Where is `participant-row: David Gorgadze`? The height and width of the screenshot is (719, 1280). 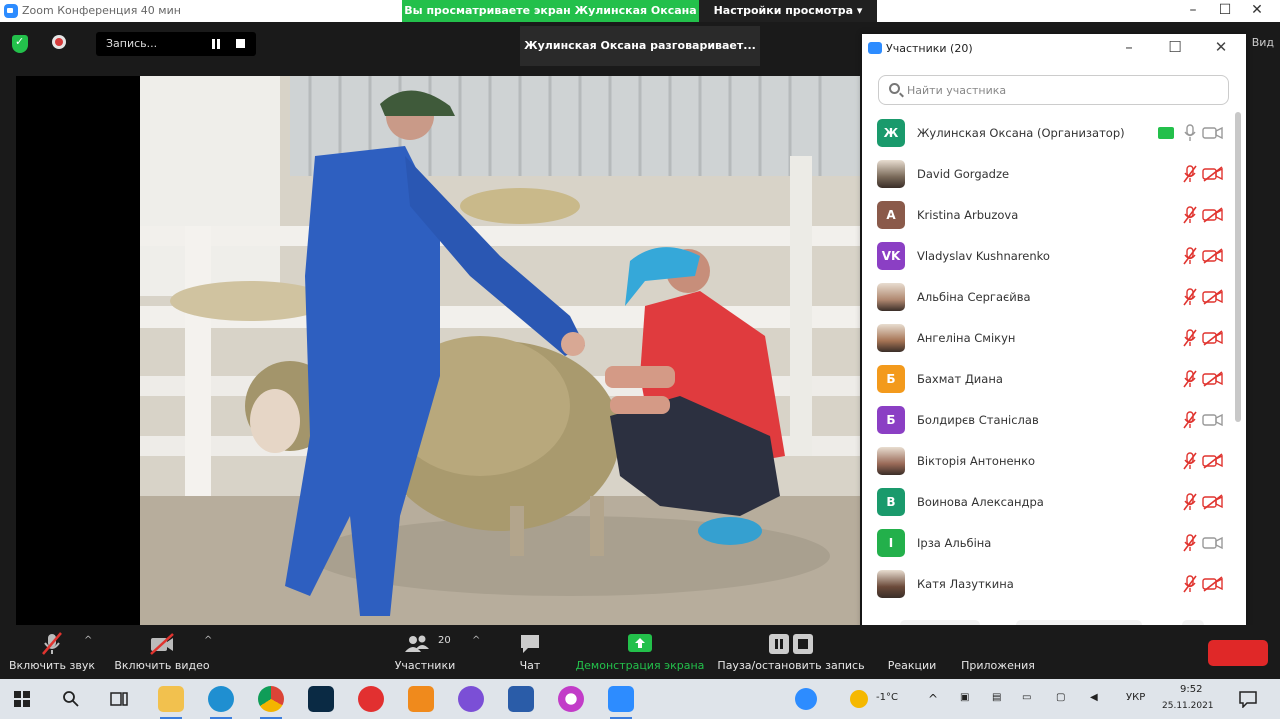
participant-row: David Gorgadze is located at coordinates (1048, 174).